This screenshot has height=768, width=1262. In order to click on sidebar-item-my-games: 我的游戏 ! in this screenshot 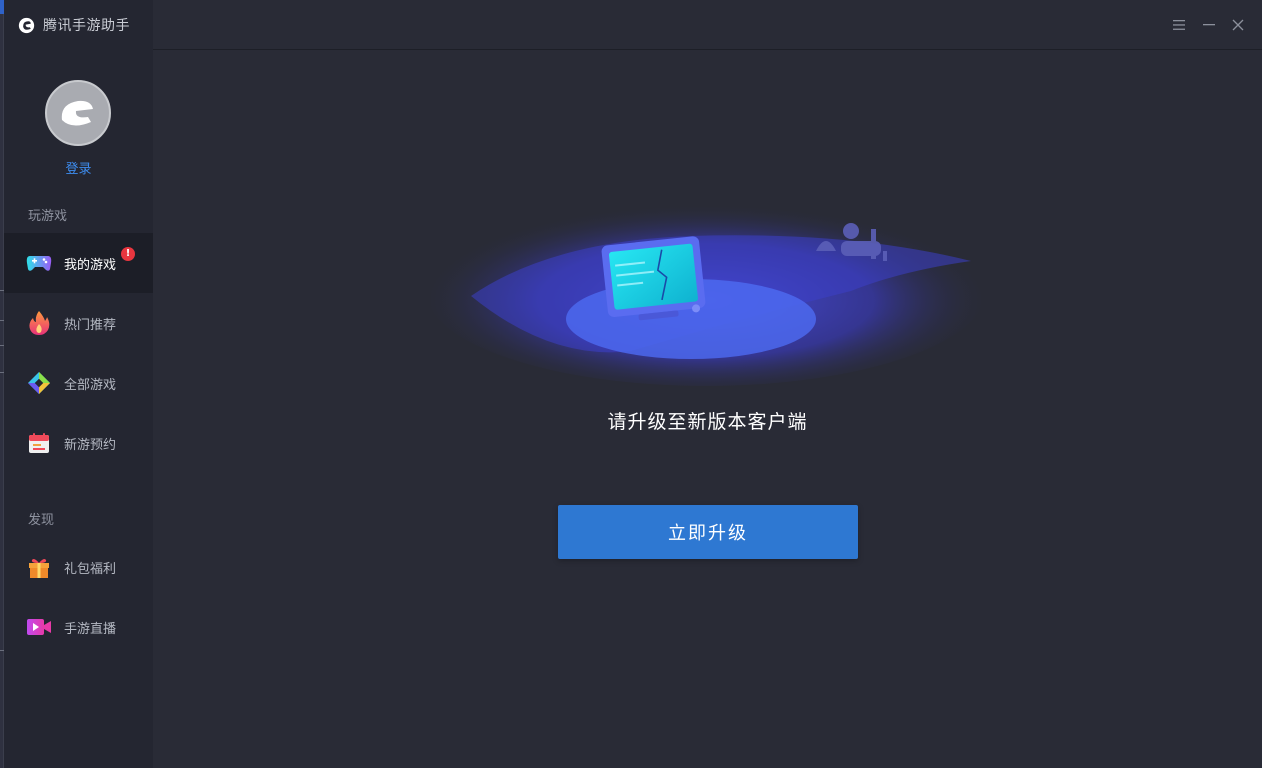, I will do `click(78, 263)`.